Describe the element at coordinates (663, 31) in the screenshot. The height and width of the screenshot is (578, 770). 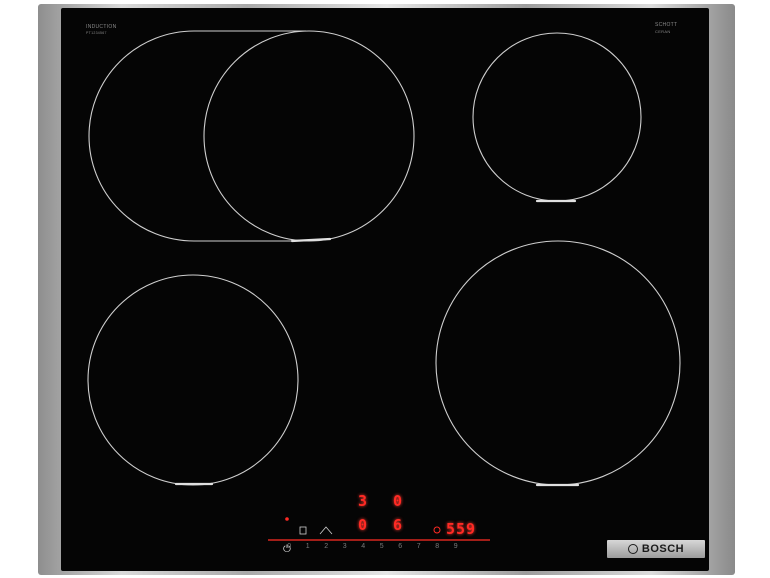
I see `brand-top-right-sub: CERAN` at that location.